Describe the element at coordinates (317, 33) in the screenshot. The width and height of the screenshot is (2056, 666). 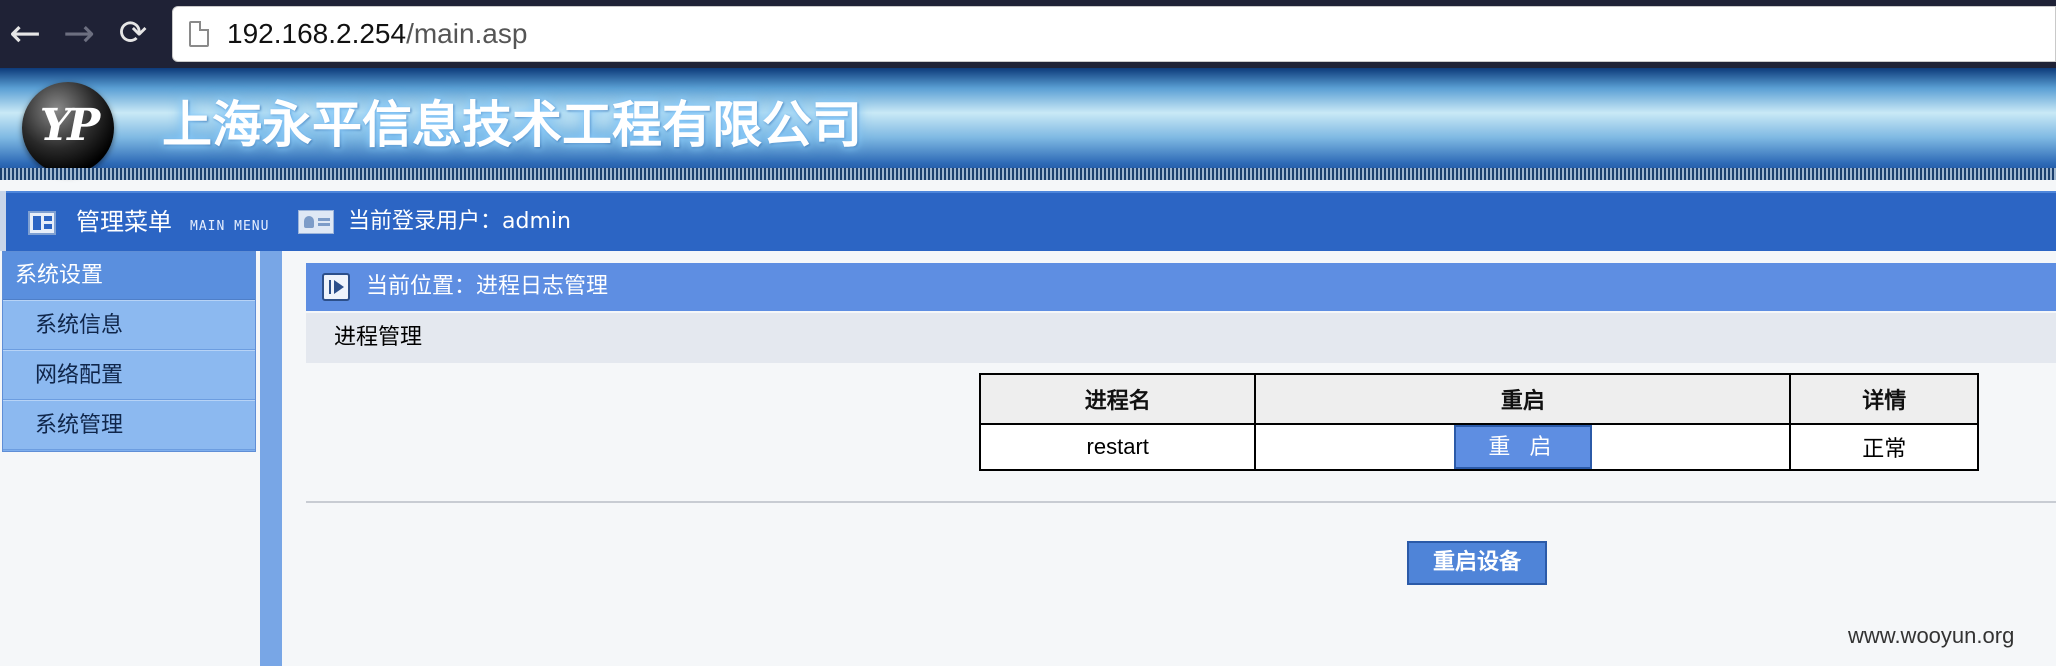
I see `url-host: 192.168.2.254` at that location.